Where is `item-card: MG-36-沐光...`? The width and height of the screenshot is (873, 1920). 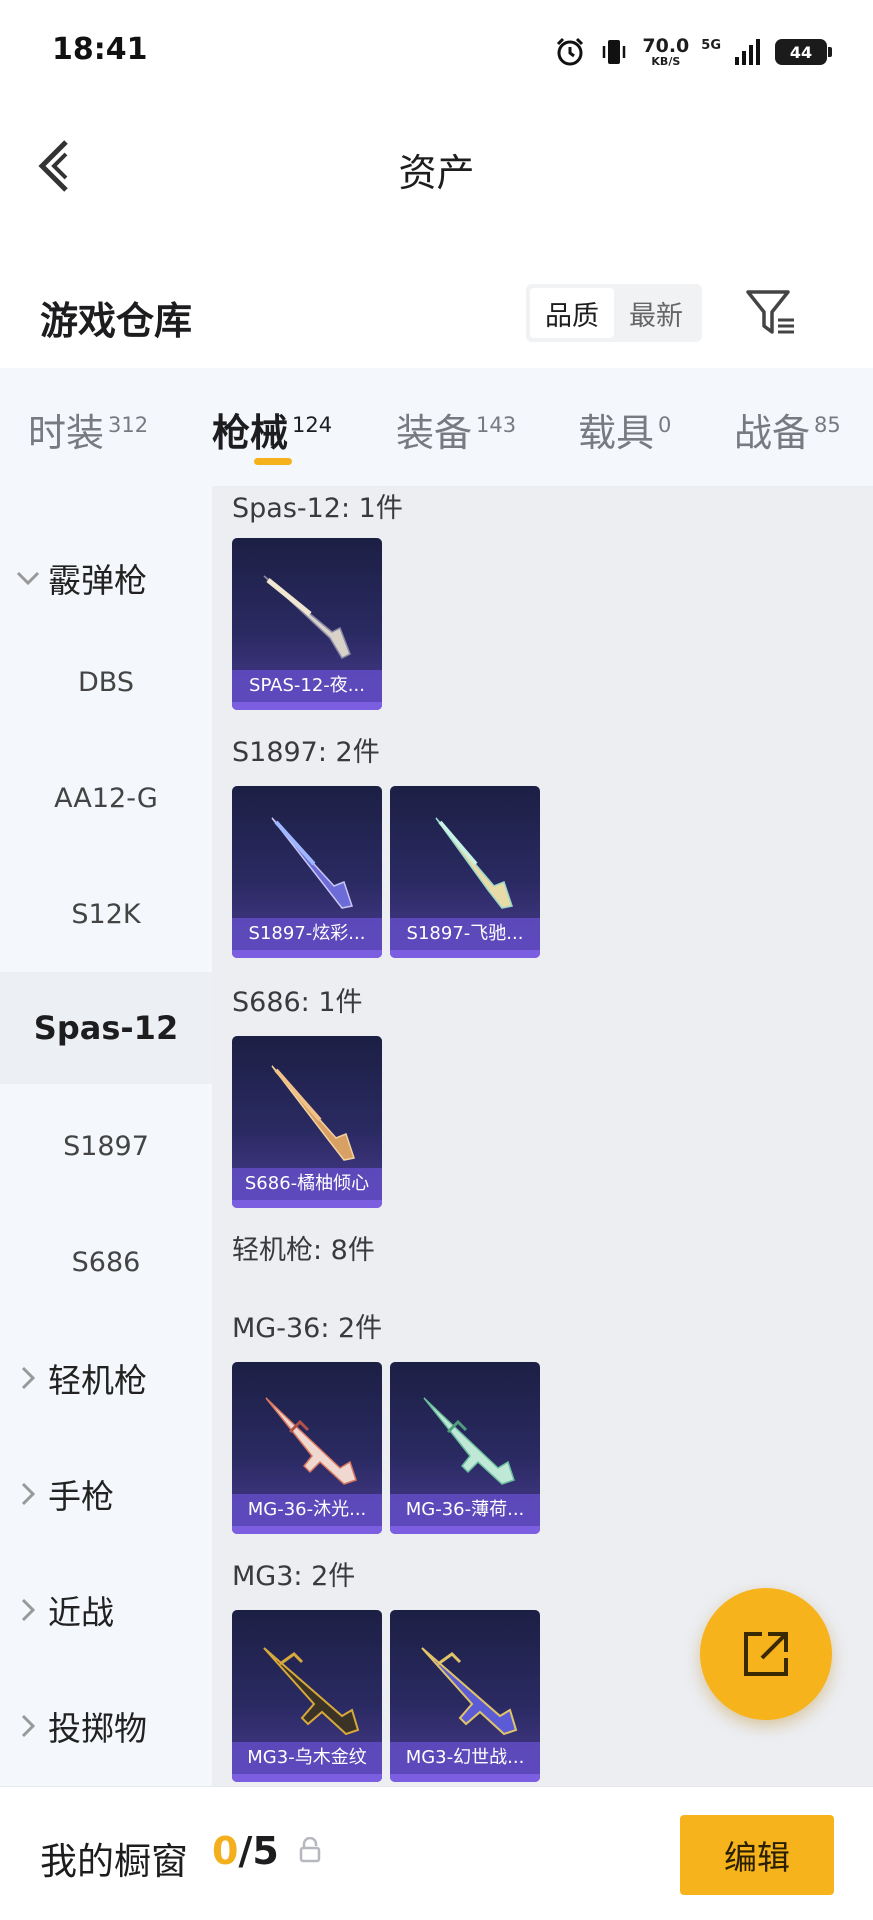 item-card: MG-36-沐光... is located at coordinates (307, 1448).